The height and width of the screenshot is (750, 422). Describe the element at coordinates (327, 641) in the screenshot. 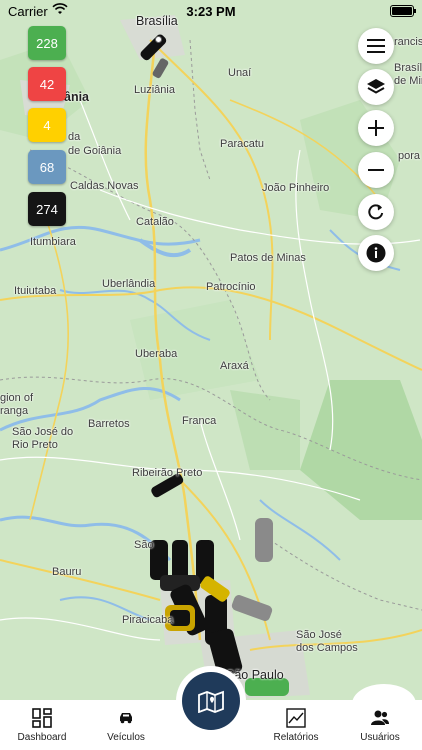

I see `city-label: São José dos Campos` at that location.